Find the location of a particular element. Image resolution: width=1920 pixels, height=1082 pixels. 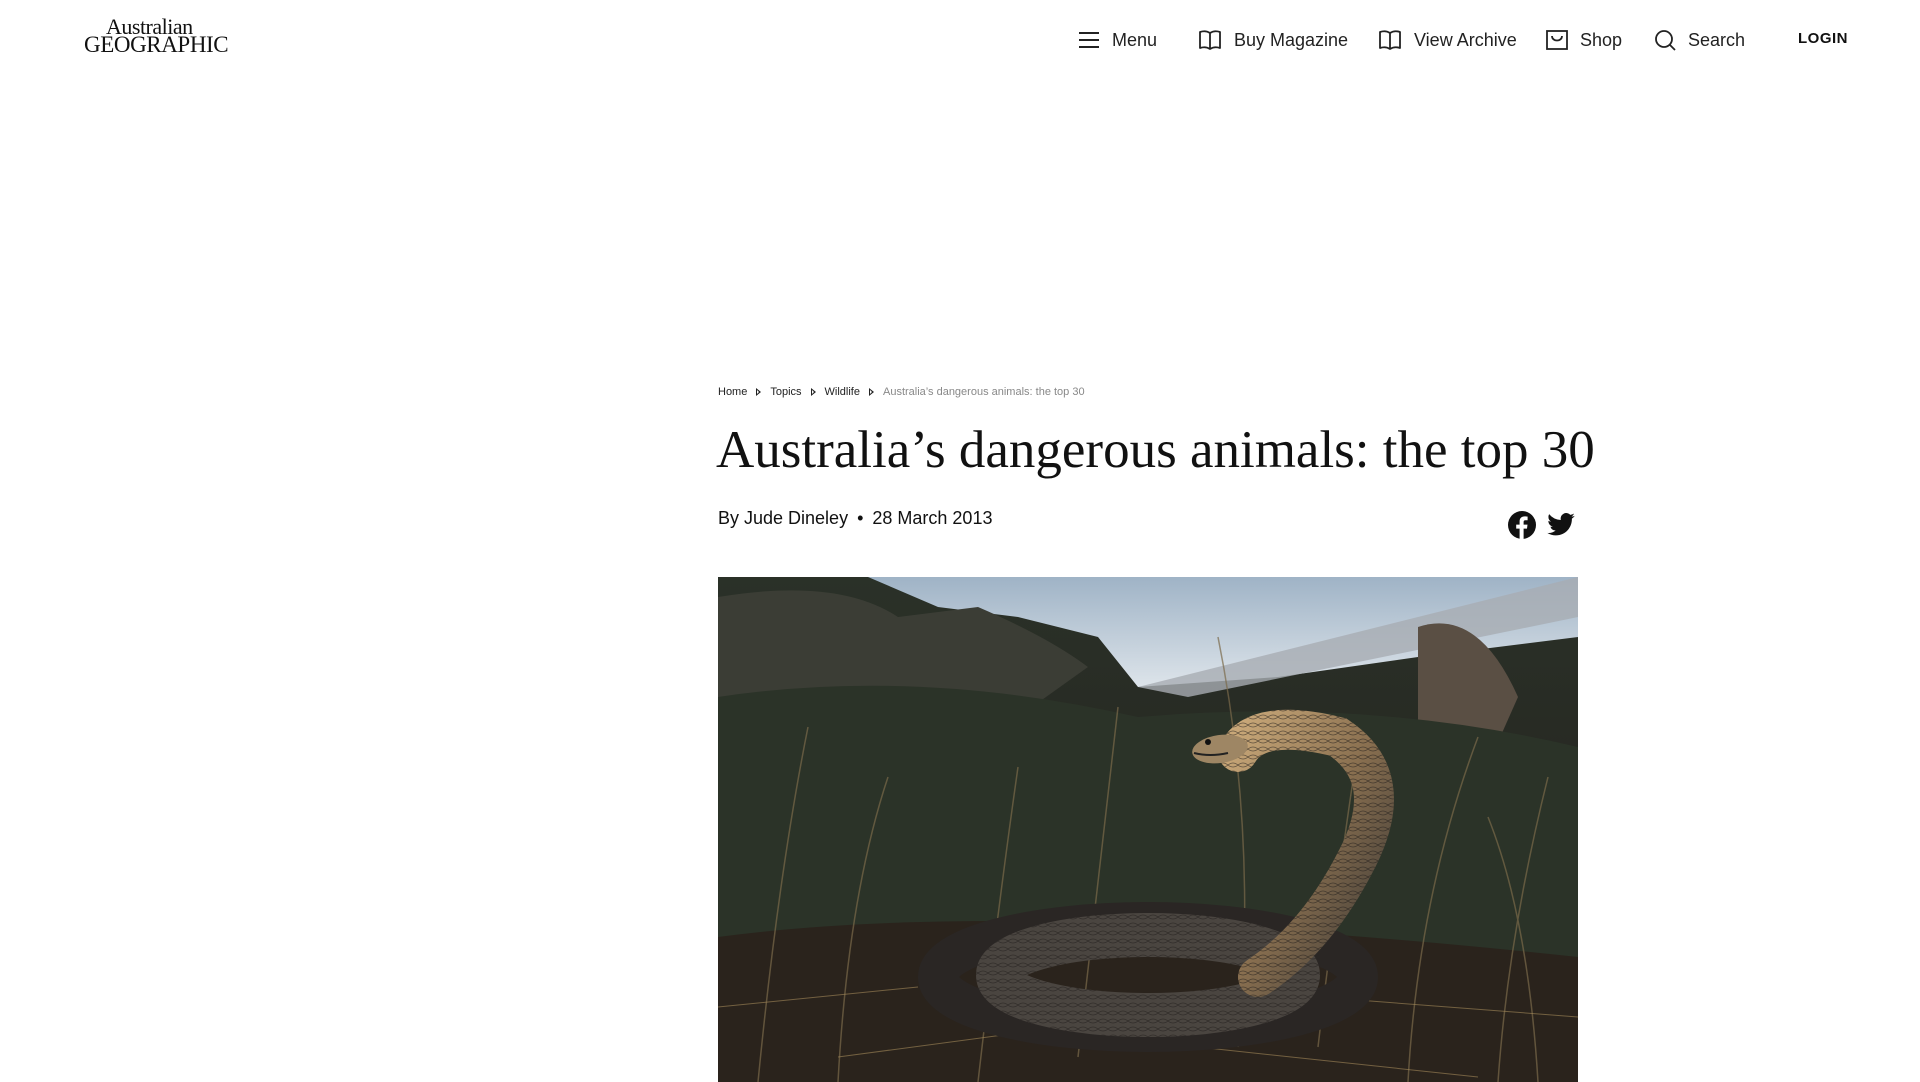

shop-link: Shop is located at coordinates (1584, 40).